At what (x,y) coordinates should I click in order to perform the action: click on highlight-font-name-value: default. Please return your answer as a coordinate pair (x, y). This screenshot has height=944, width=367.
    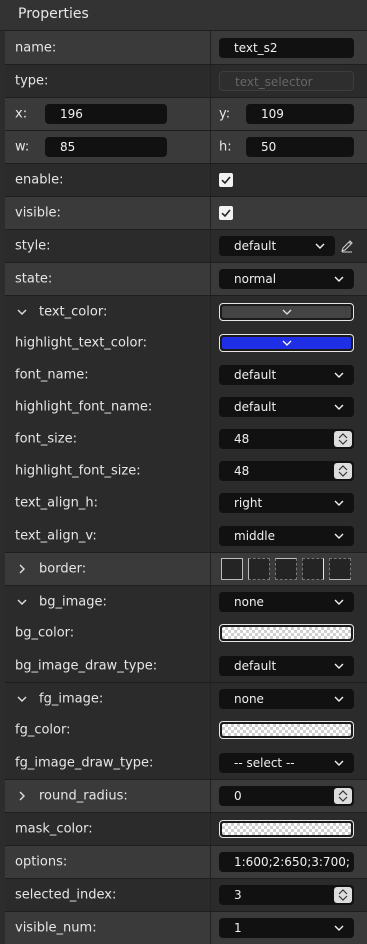
    Looking at the image, I should click on (255, 407).